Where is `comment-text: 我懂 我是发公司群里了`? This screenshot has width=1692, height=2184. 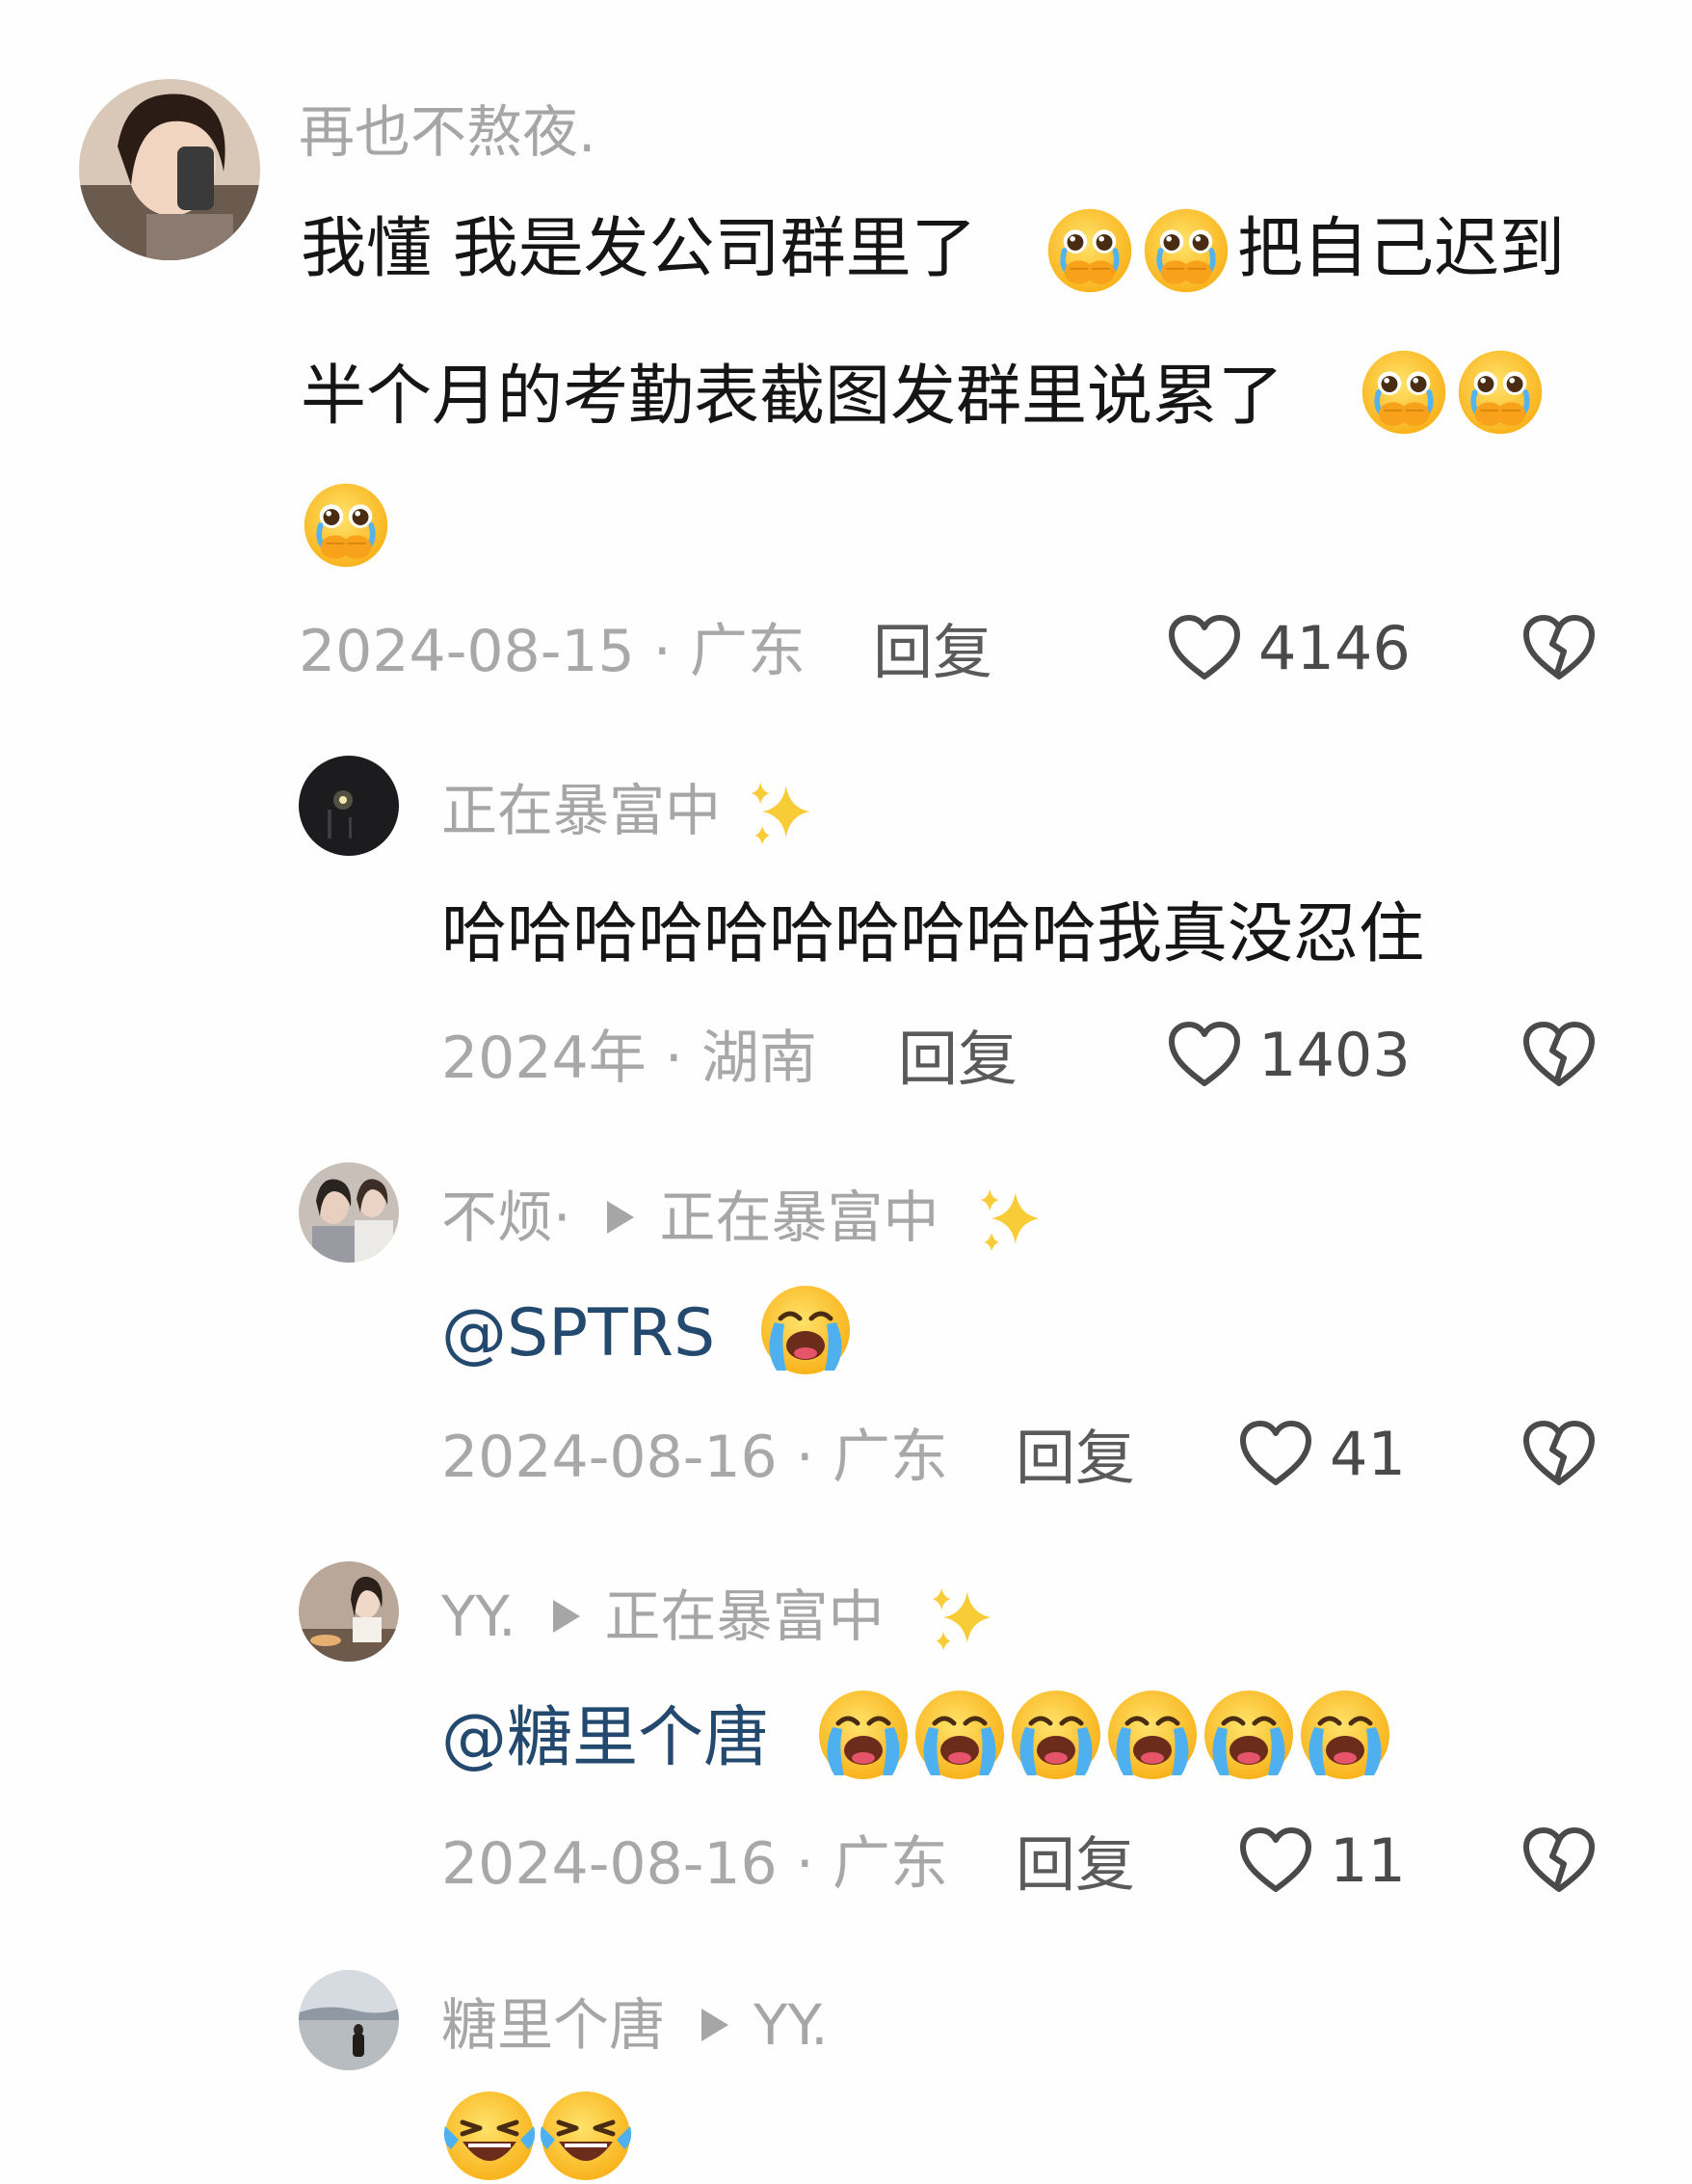 comment-text: 我懂 我是发公司群里了 is located at coordinates (639, 250).